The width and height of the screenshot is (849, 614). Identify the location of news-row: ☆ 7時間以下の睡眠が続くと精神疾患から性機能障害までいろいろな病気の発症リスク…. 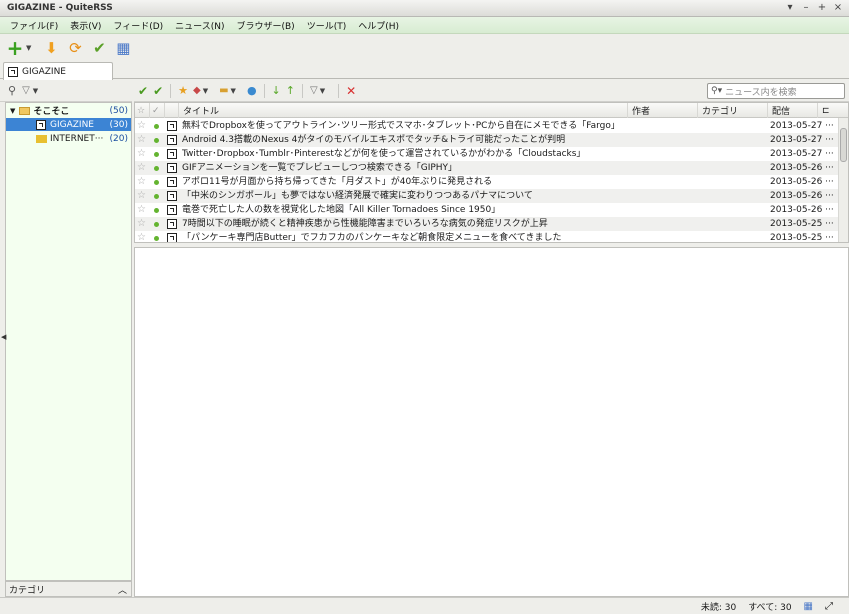
(486, 224).